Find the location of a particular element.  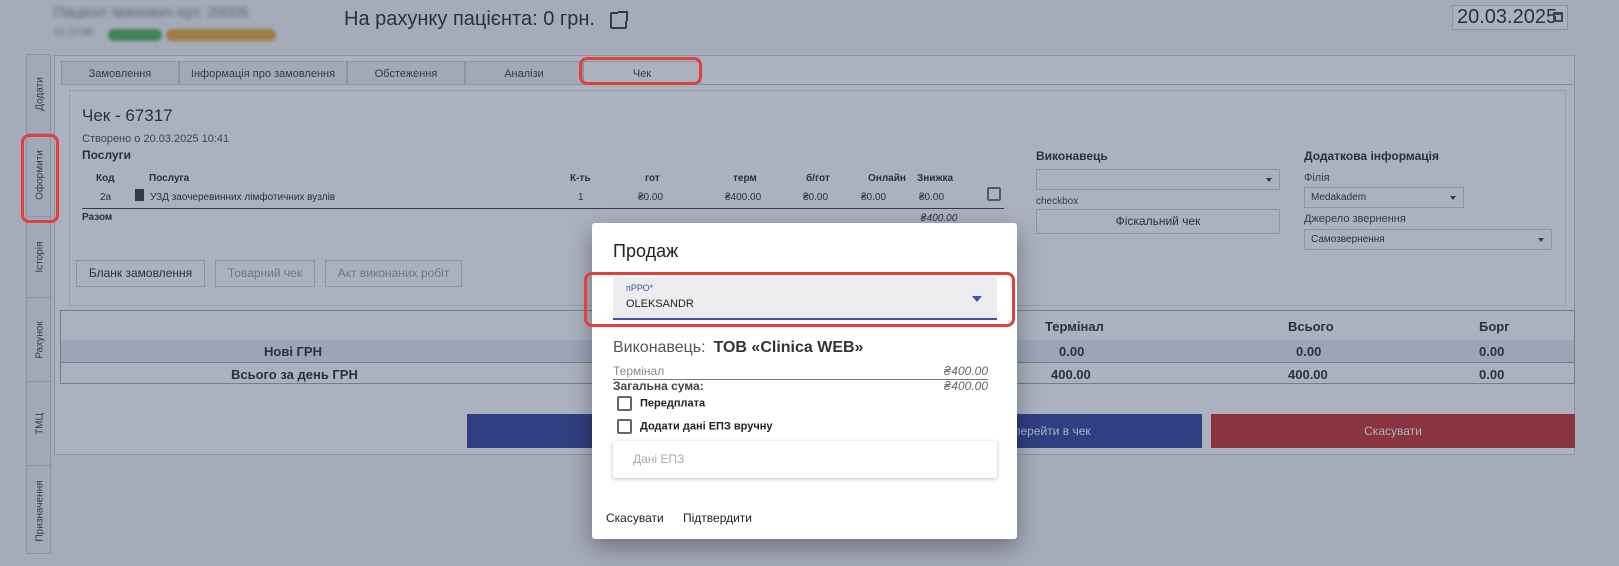

prepay-label: Передплата is located at coordinates (673, 403).